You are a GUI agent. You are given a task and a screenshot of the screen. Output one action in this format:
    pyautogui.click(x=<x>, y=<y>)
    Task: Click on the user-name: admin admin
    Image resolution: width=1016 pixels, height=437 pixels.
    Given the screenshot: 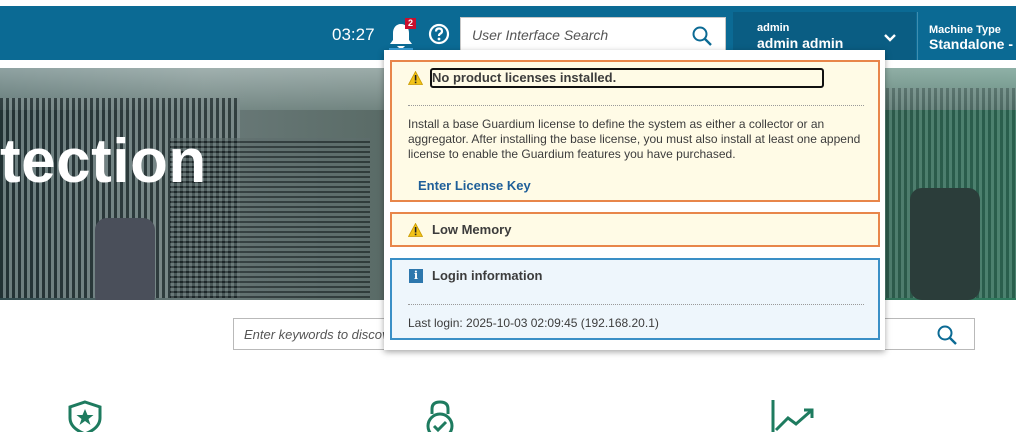 What is the action you would take?
    pyautogui.click(x=800, y=43)
    